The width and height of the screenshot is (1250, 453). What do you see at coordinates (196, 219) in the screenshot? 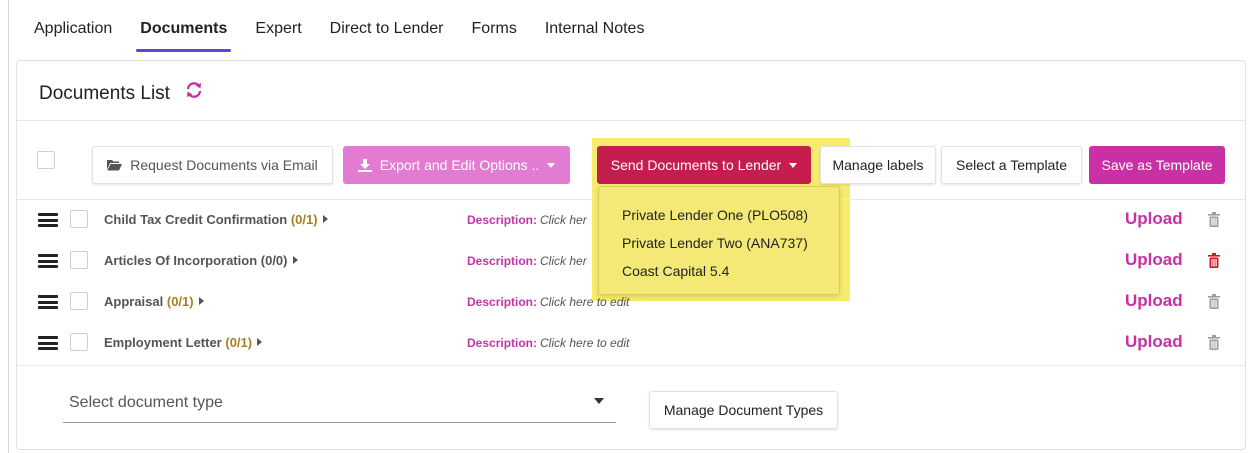
I see `document-name-text: Child Tax Credit Confirmation` at bounding box center [196, 219].